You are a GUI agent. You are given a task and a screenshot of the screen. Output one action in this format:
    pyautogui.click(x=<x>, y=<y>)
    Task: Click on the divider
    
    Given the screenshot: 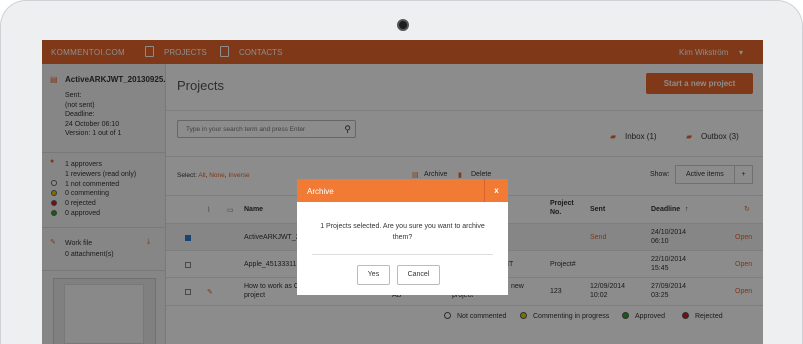 What is the action you would take?
    pyautogui.click(x=402, y=254)
    